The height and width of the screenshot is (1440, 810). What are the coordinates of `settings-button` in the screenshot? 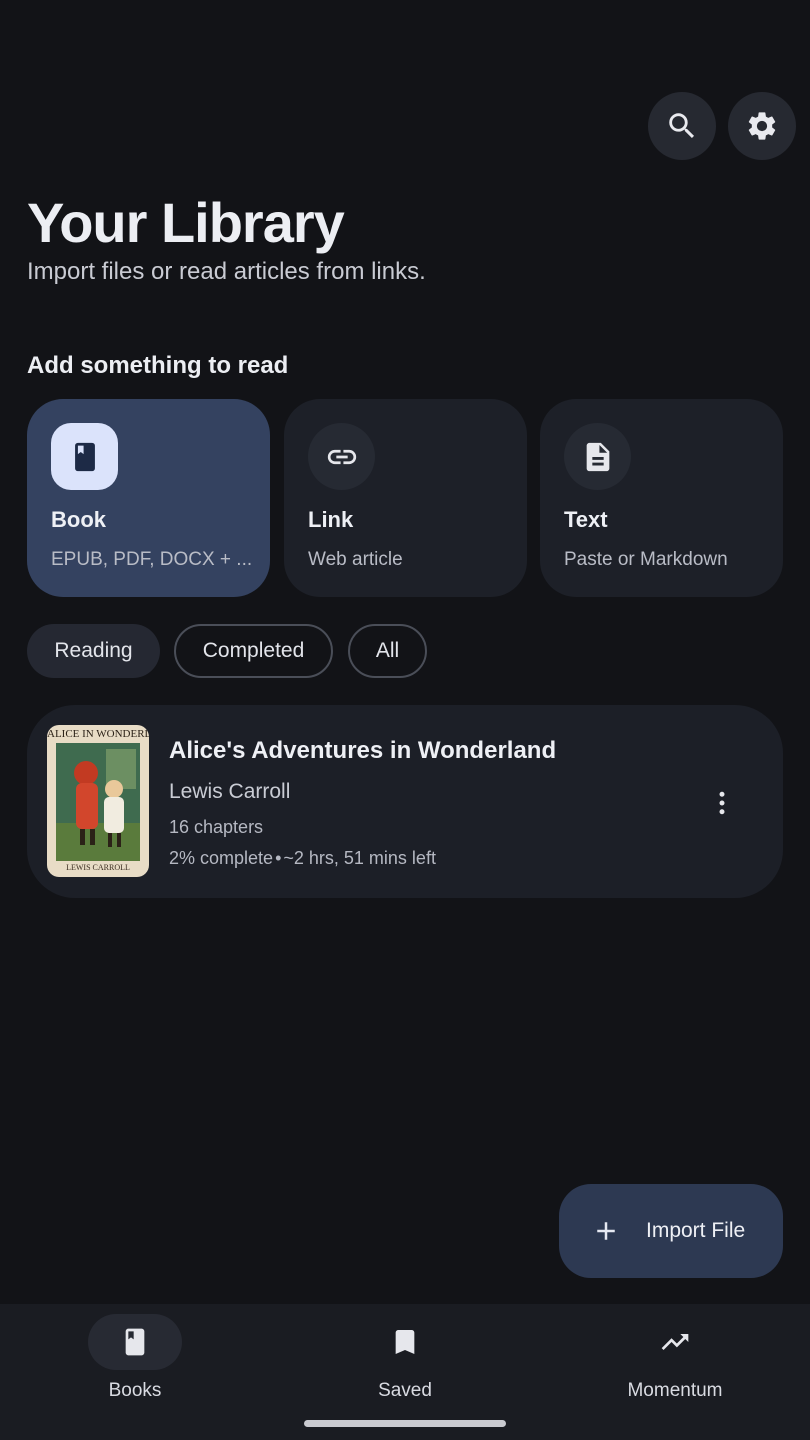 It's located at (762, 126).